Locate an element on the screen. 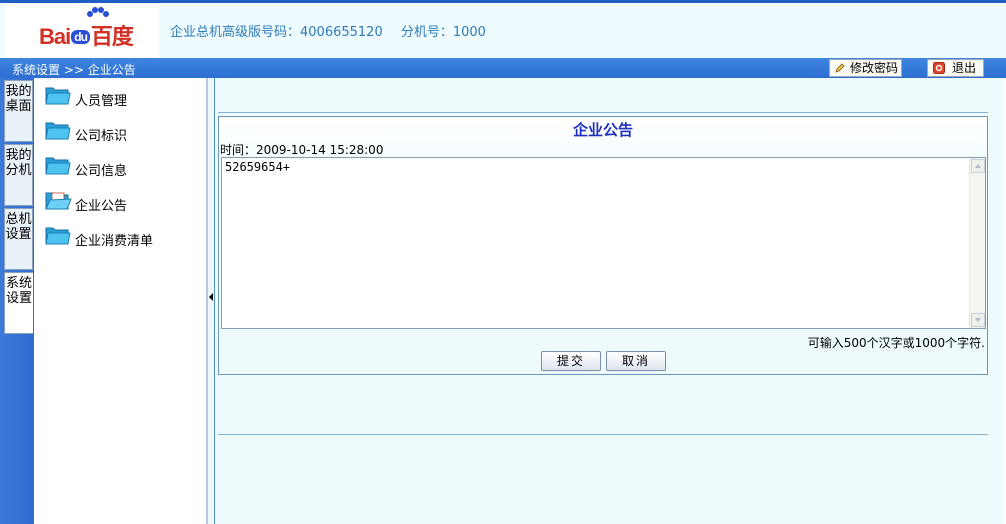 The image size is (1006, 524). extension-number: 分机号：1000 is located at coordinates (443, 32).